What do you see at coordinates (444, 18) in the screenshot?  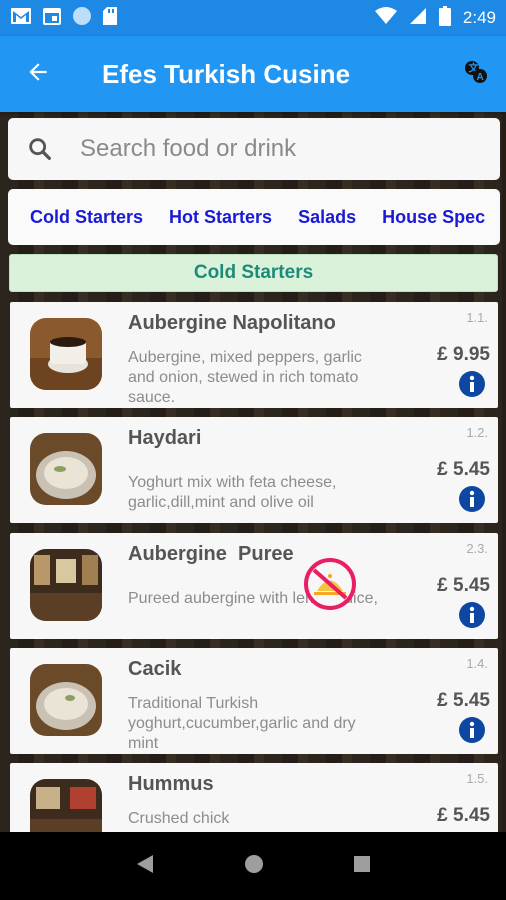 I see `battery-icon` at bounding box center [444, 18].